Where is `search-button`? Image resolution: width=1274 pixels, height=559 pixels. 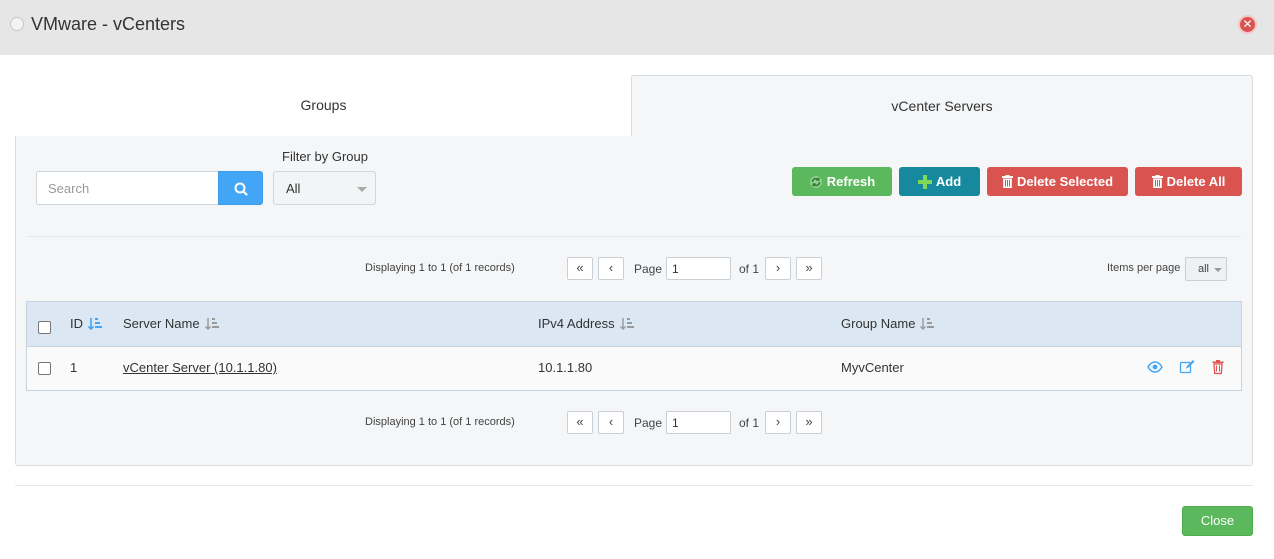
search-button is located at coordinates (240, 188).